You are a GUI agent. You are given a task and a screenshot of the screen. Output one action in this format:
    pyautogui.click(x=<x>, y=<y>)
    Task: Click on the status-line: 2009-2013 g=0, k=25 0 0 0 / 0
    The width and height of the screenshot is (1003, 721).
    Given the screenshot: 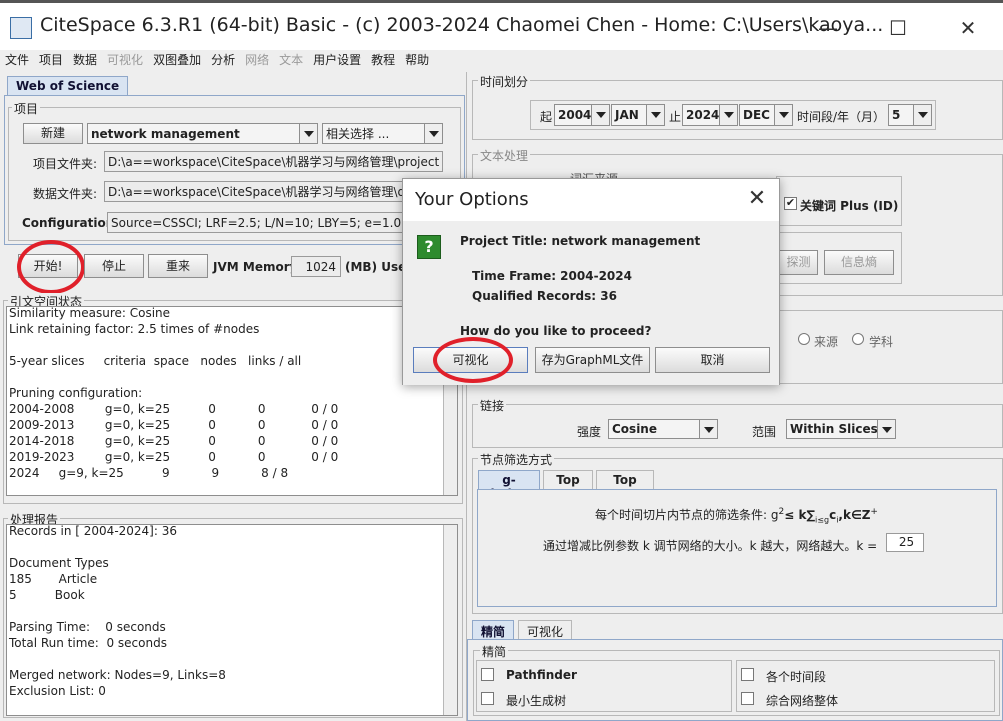 What is the action you would take?
    pyautogui.click(x=174, y=425)
    